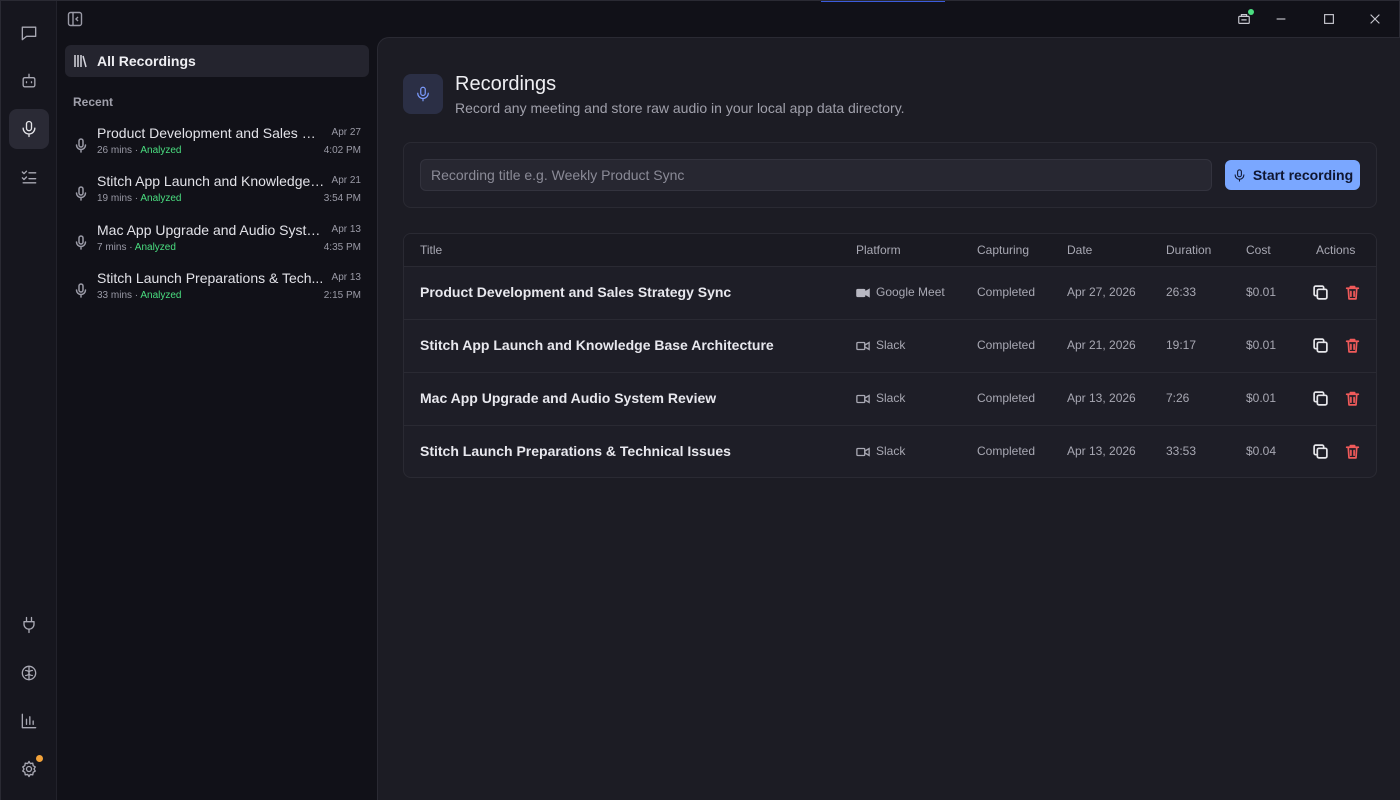  I want to click on recorder-card: Start recording, so click(890, 175).